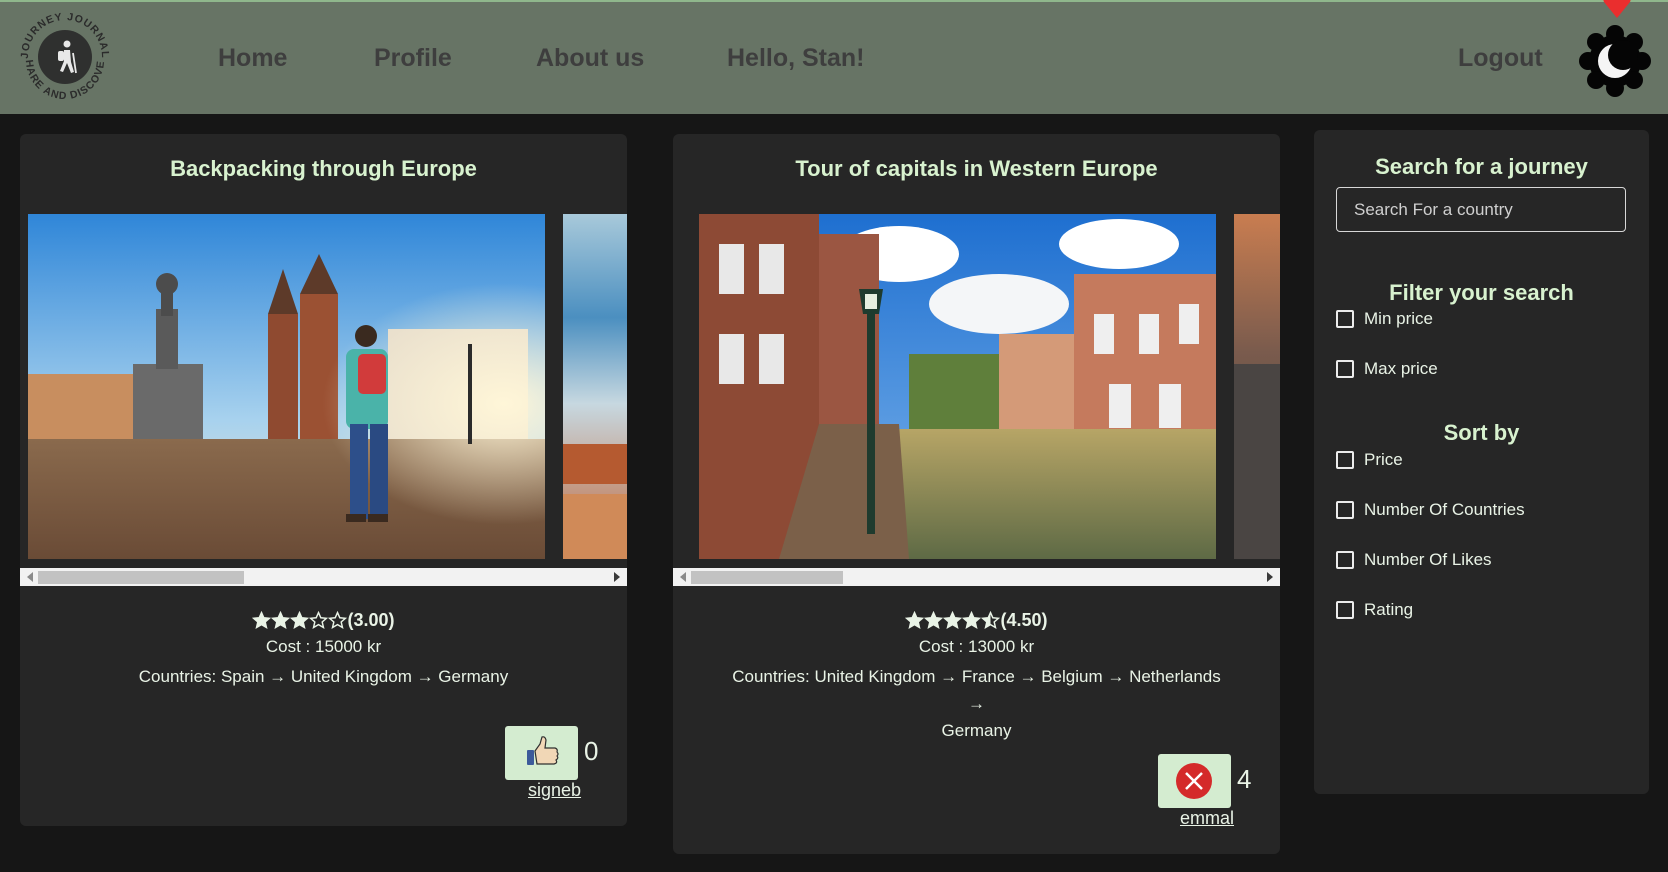 Image resolution: width=1668 pixels, height=872 pixels. I want to click on theme-toggle-button, so click(1615, 61).